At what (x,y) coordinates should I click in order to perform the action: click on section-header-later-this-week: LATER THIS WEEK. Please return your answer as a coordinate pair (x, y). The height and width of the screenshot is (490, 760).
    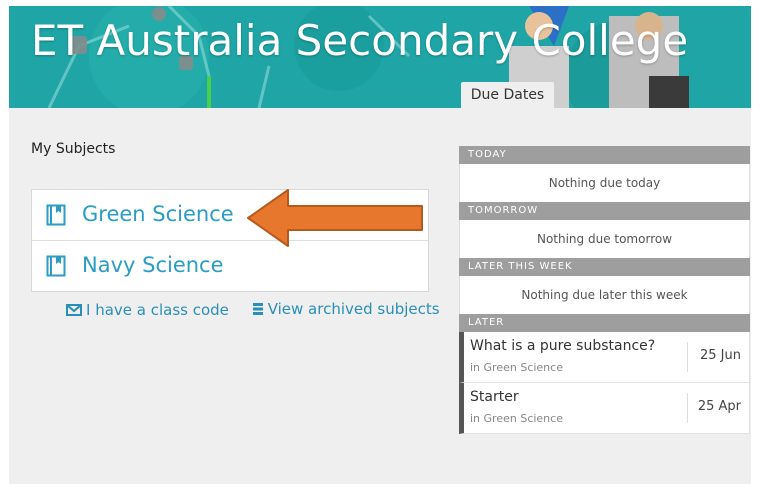
    Looking at the image, I should click on (604, 267).